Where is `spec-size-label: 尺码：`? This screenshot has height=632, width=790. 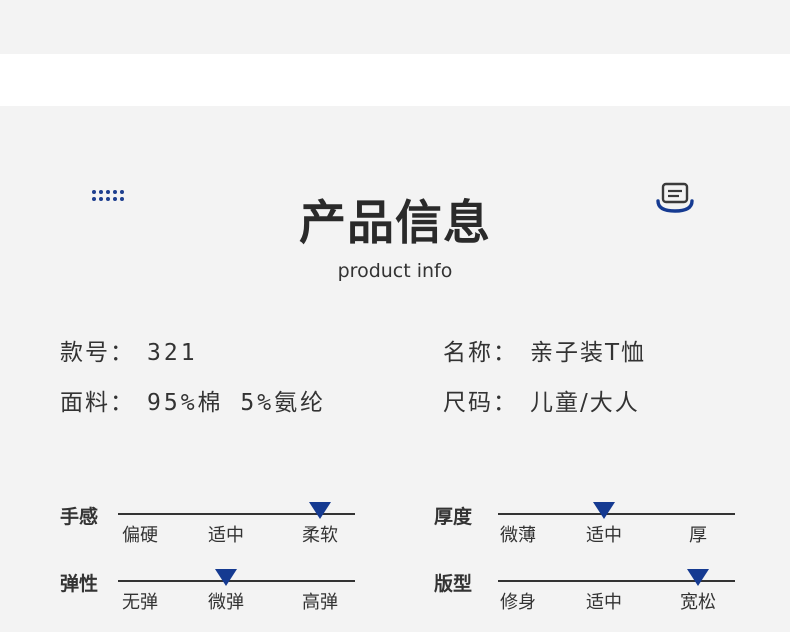 spec-size-label: 尺码： is located at coordinates (480, 403).